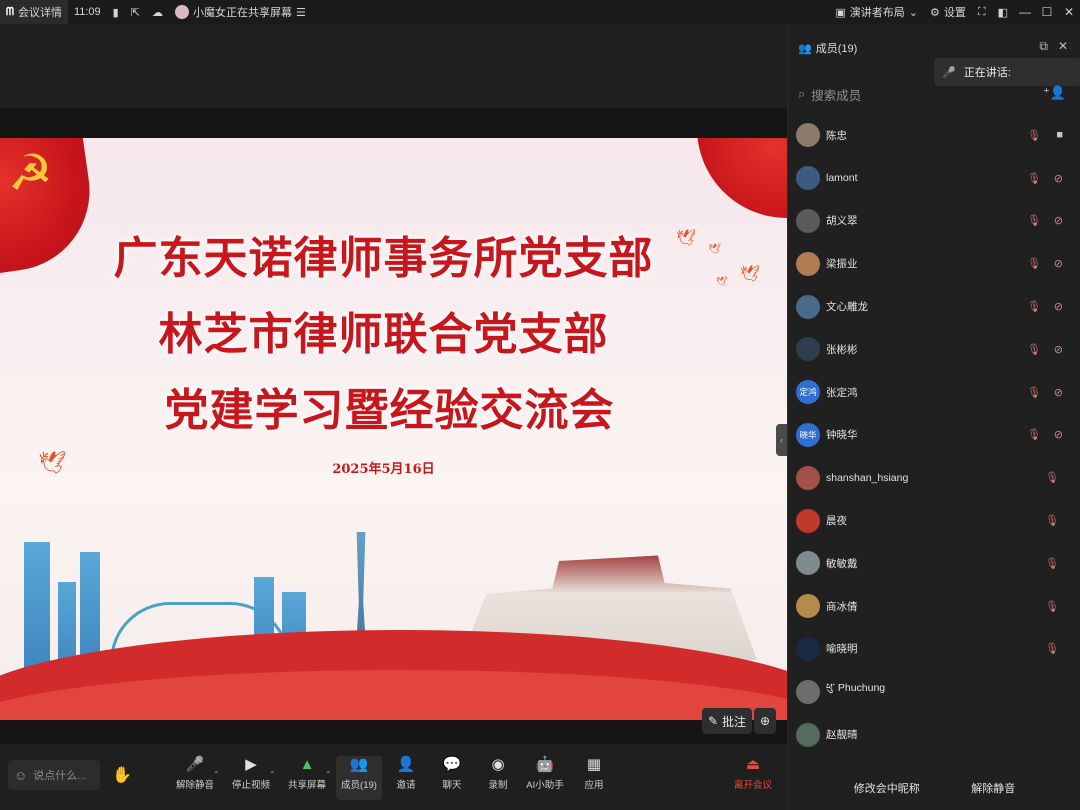 The image size is (1080, 810). Describe the element at coordinates (157, 12) in the screenshot. I see `cloud-icon: ☁` at that location.